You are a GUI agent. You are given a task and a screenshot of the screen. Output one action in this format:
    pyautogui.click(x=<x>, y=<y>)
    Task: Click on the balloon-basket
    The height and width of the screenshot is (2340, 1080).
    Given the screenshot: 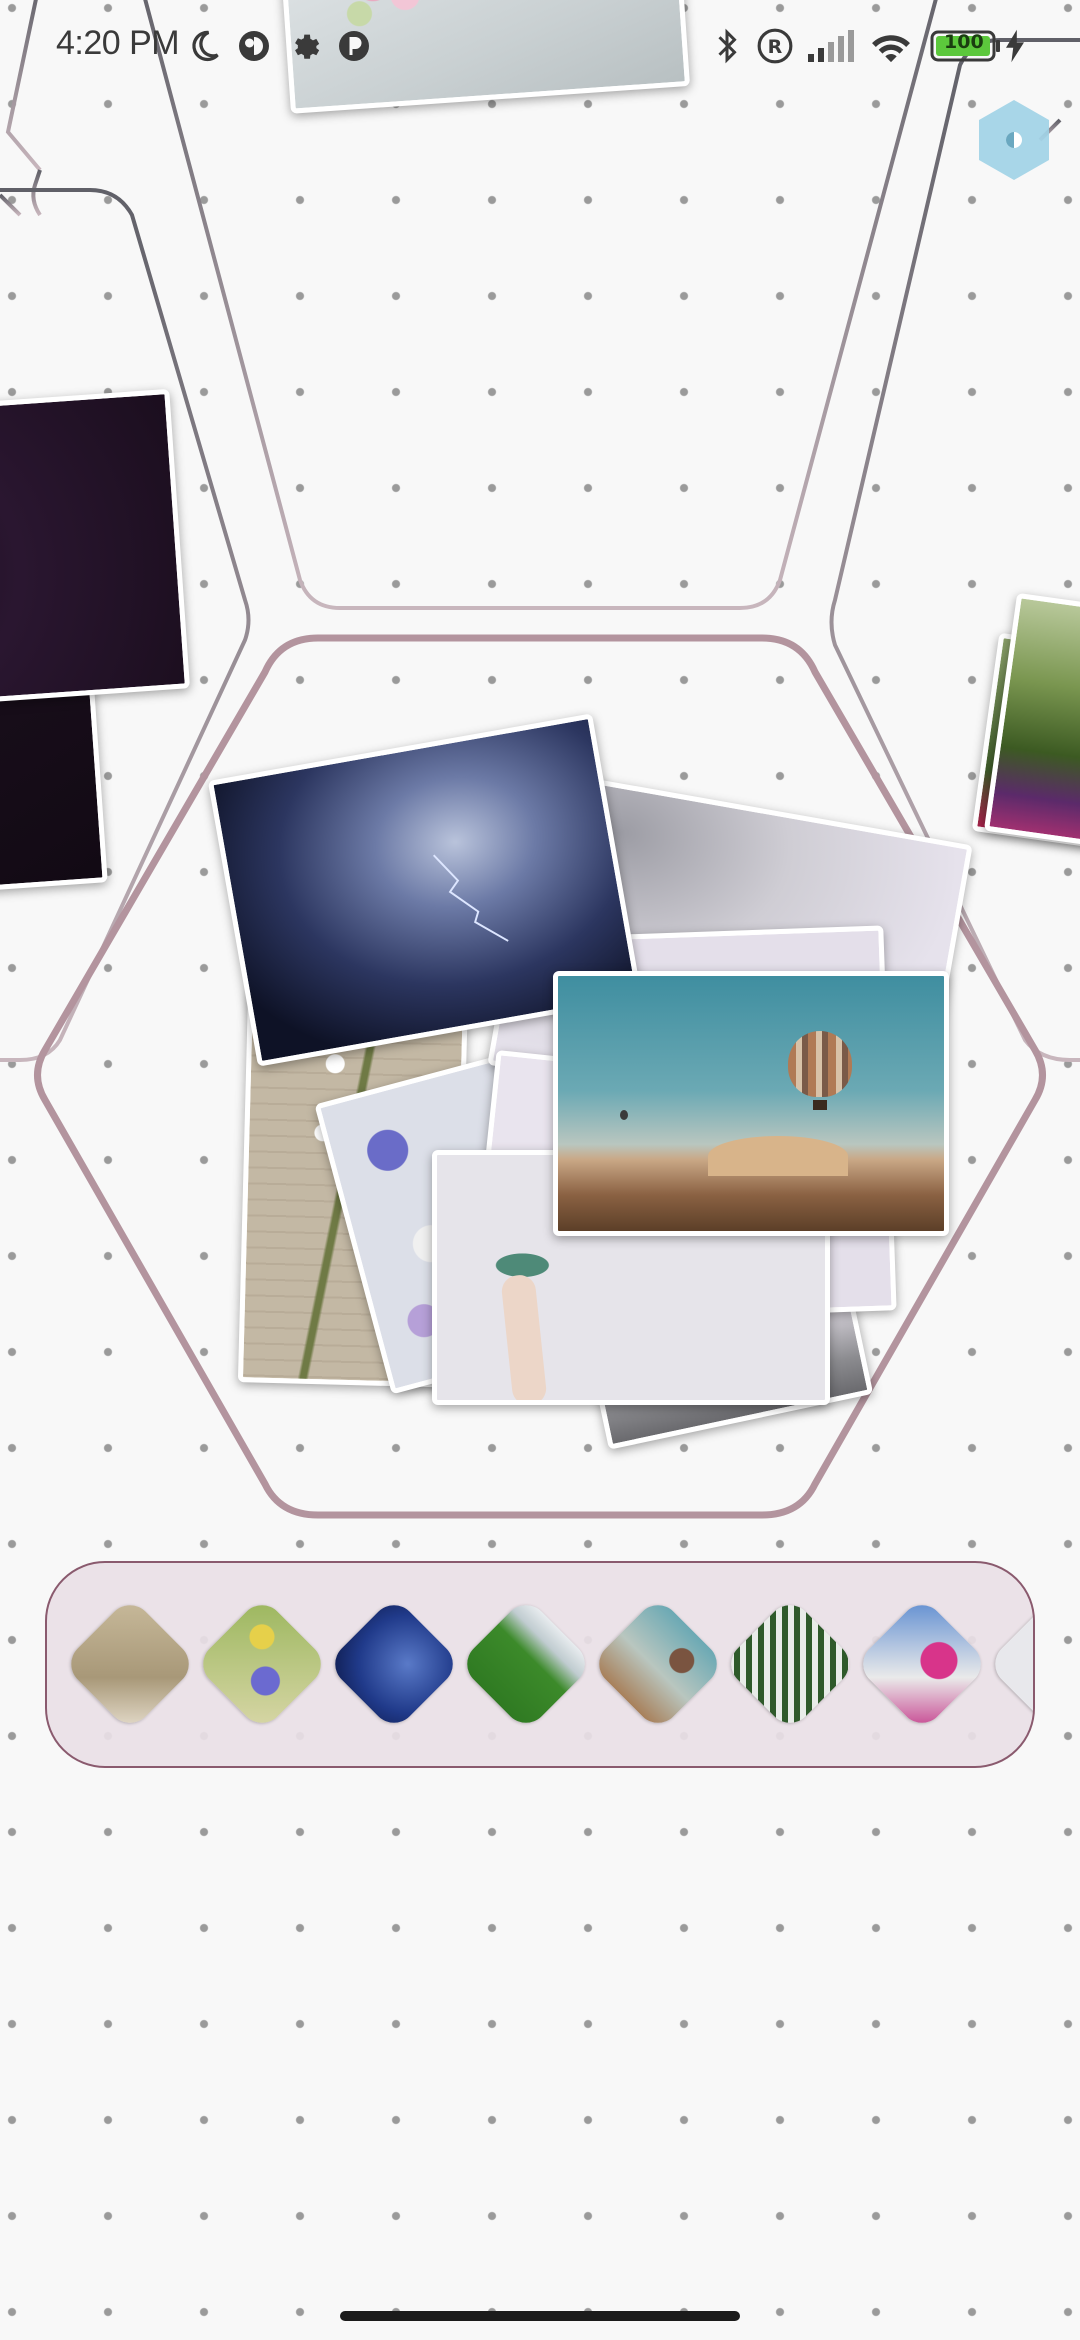 What is the action you would take?
    pyautogui.click(x=820, y=1105)
    